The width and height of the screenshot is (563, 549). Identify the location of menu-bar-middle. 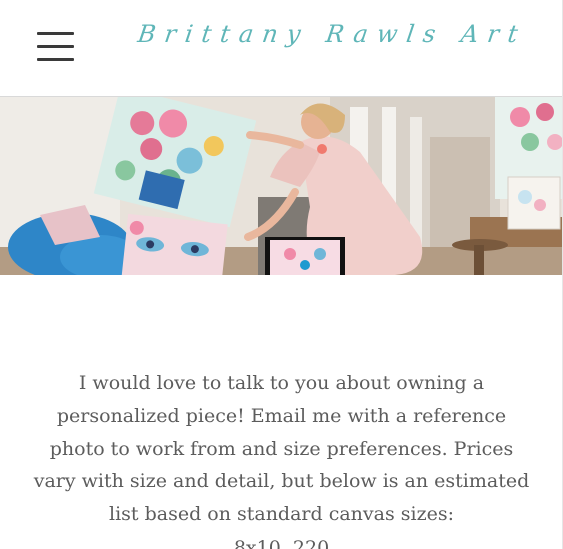
(55, 46).